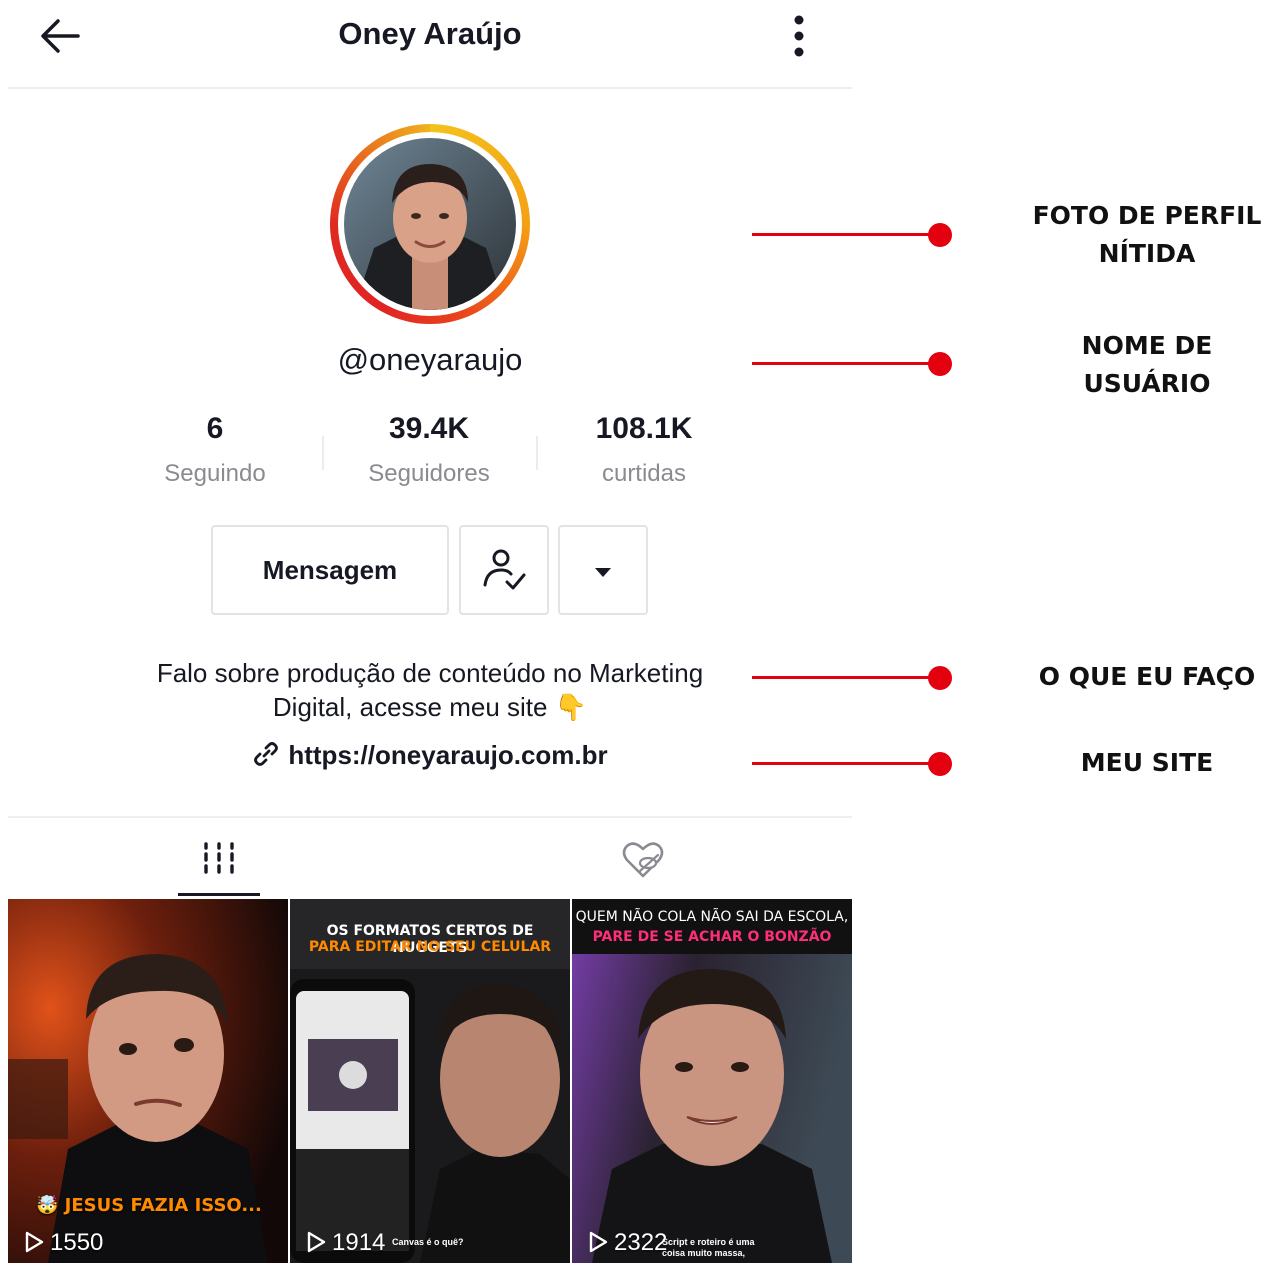 This screenshot has height=1263, width=1273. What do you see at coordinates (644, 473) in the screenshot?
I see `stat-label: curtidas` at bounding box center [644, 473].